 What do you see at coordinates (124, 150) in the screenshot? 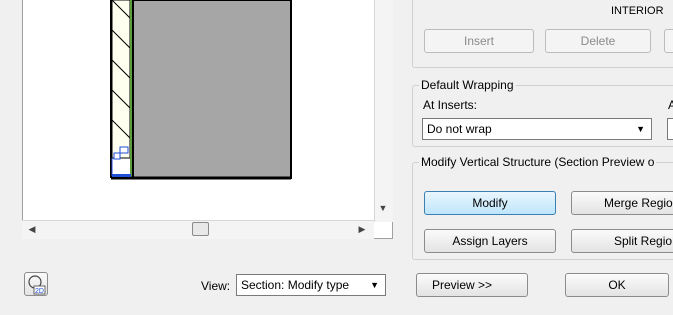
I see `region-marker` at bounding box center [124, 150].